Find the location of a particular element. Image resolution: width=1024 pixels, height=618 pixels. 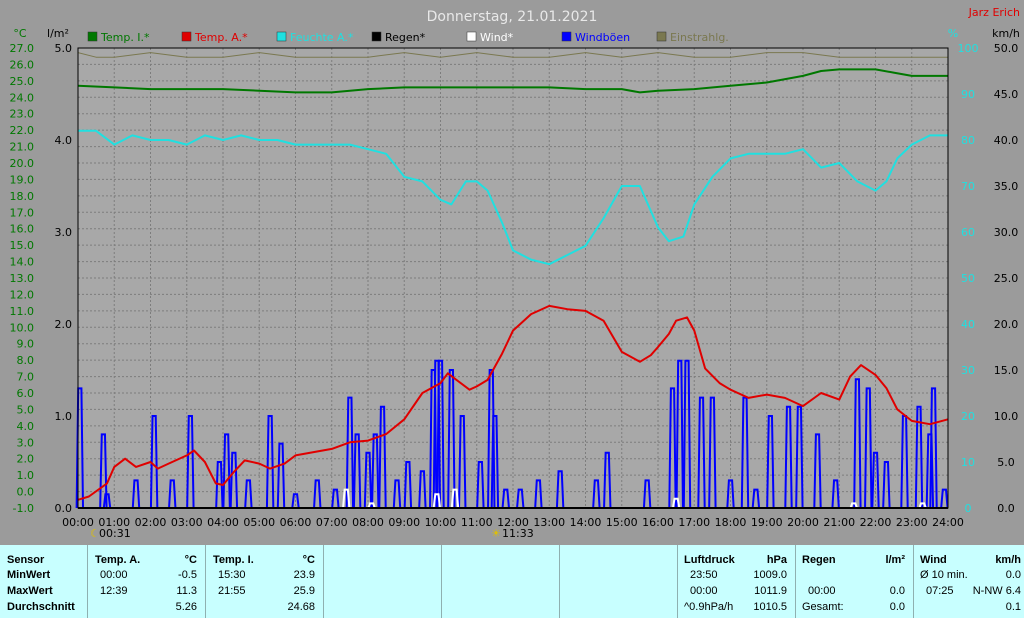

temp-tick-label: 14.0 is located at coordinates (22, 262).